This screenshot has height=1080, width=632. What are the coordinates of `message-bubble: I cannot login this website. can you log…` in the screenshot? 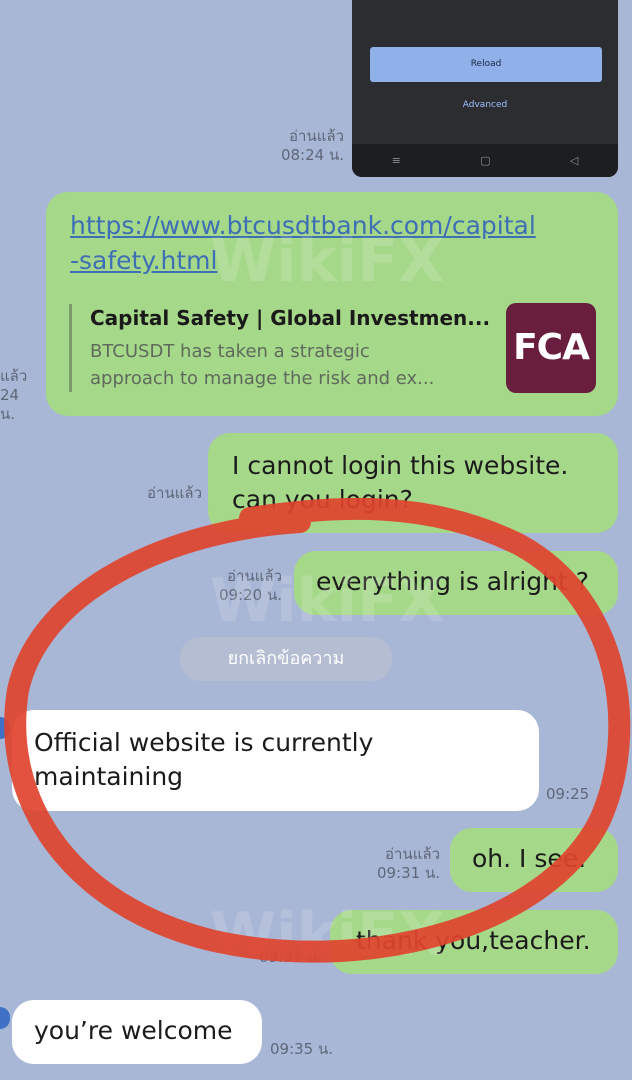 It's located at (413, 483).